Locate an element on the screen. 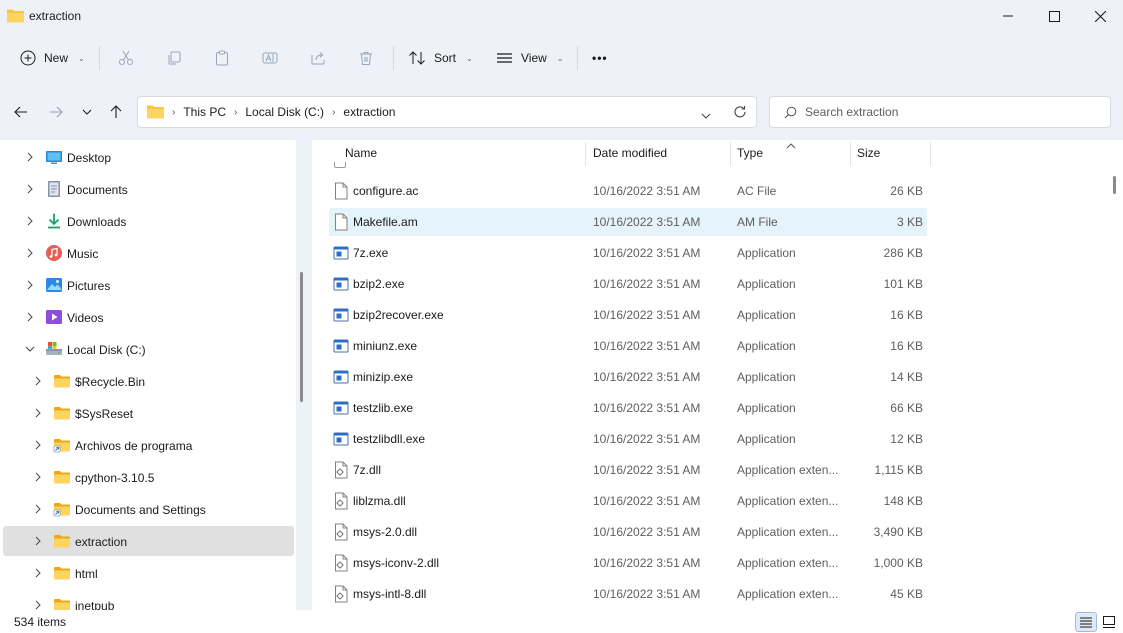 The height and width of the screenshot is (633, 1123). search-box is located at coordinates (940, 112).